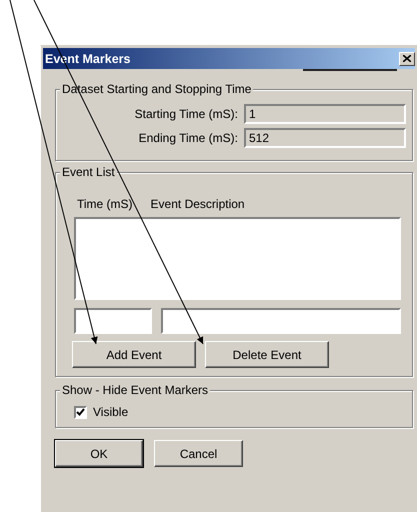 The image size is (417, 512). What do you see at coordinates (135, 390) in the screenshot?
I see `group-title: Show - Hide Event Markers` at bounding box center [135, 390].